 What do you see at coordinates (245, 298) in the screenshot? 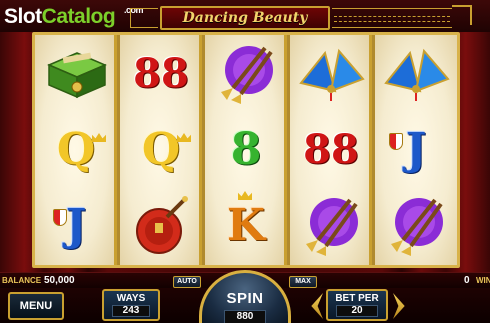
I see `spin-label: SPIN` at bounding box center [245, 298].